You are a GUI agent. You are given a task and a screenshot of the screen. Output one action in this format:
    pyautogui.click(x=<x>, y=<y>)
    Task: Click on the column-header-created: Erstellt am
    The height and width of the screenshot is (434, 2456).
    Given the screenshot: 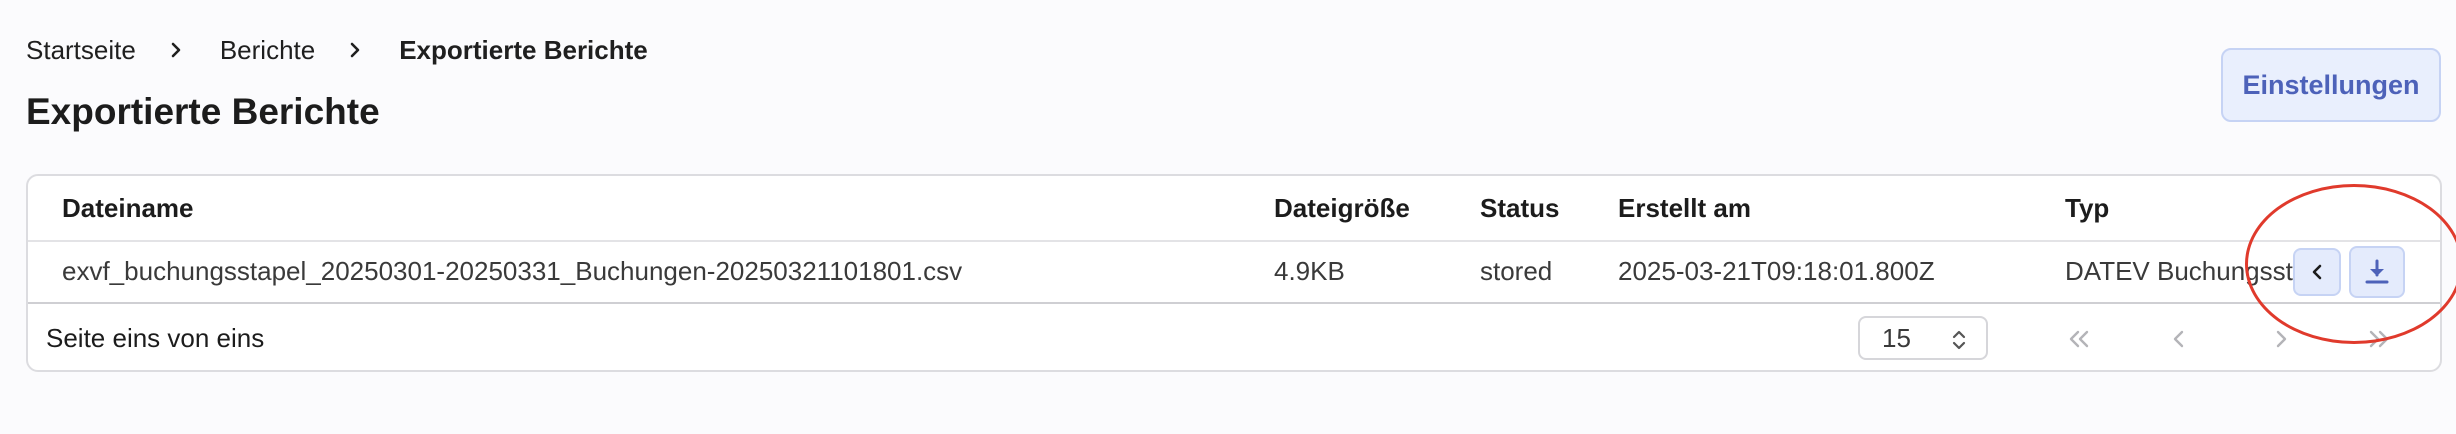 What is the action you would take?
    pyautogui.click(x=1684, y=208)
    